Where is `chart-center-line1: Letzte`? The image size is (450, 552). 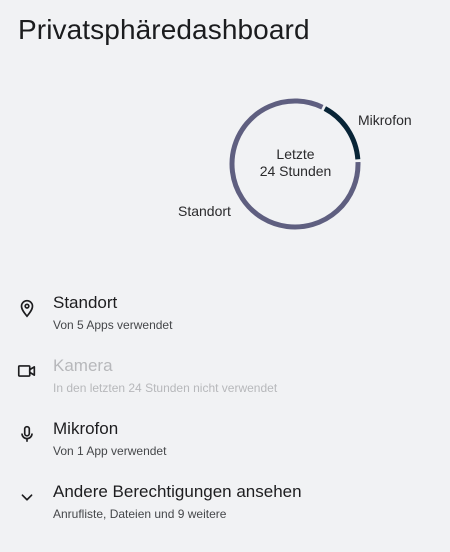
chart-center-line1: Letzte is located at coordinates (295, 154).